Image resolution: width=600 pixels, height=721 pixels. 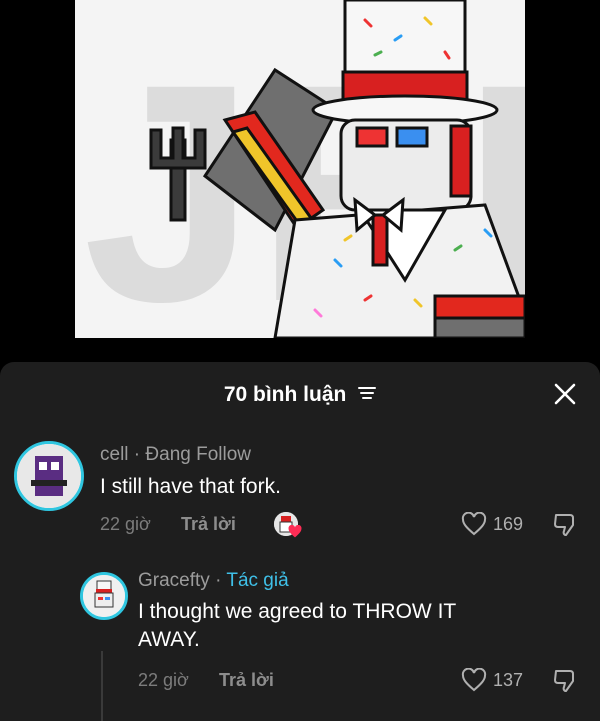 What do you see at coordinates (174, 580) in the screenshot?
I see `reply-author: Gracefty` at bounding box center [174, 580].